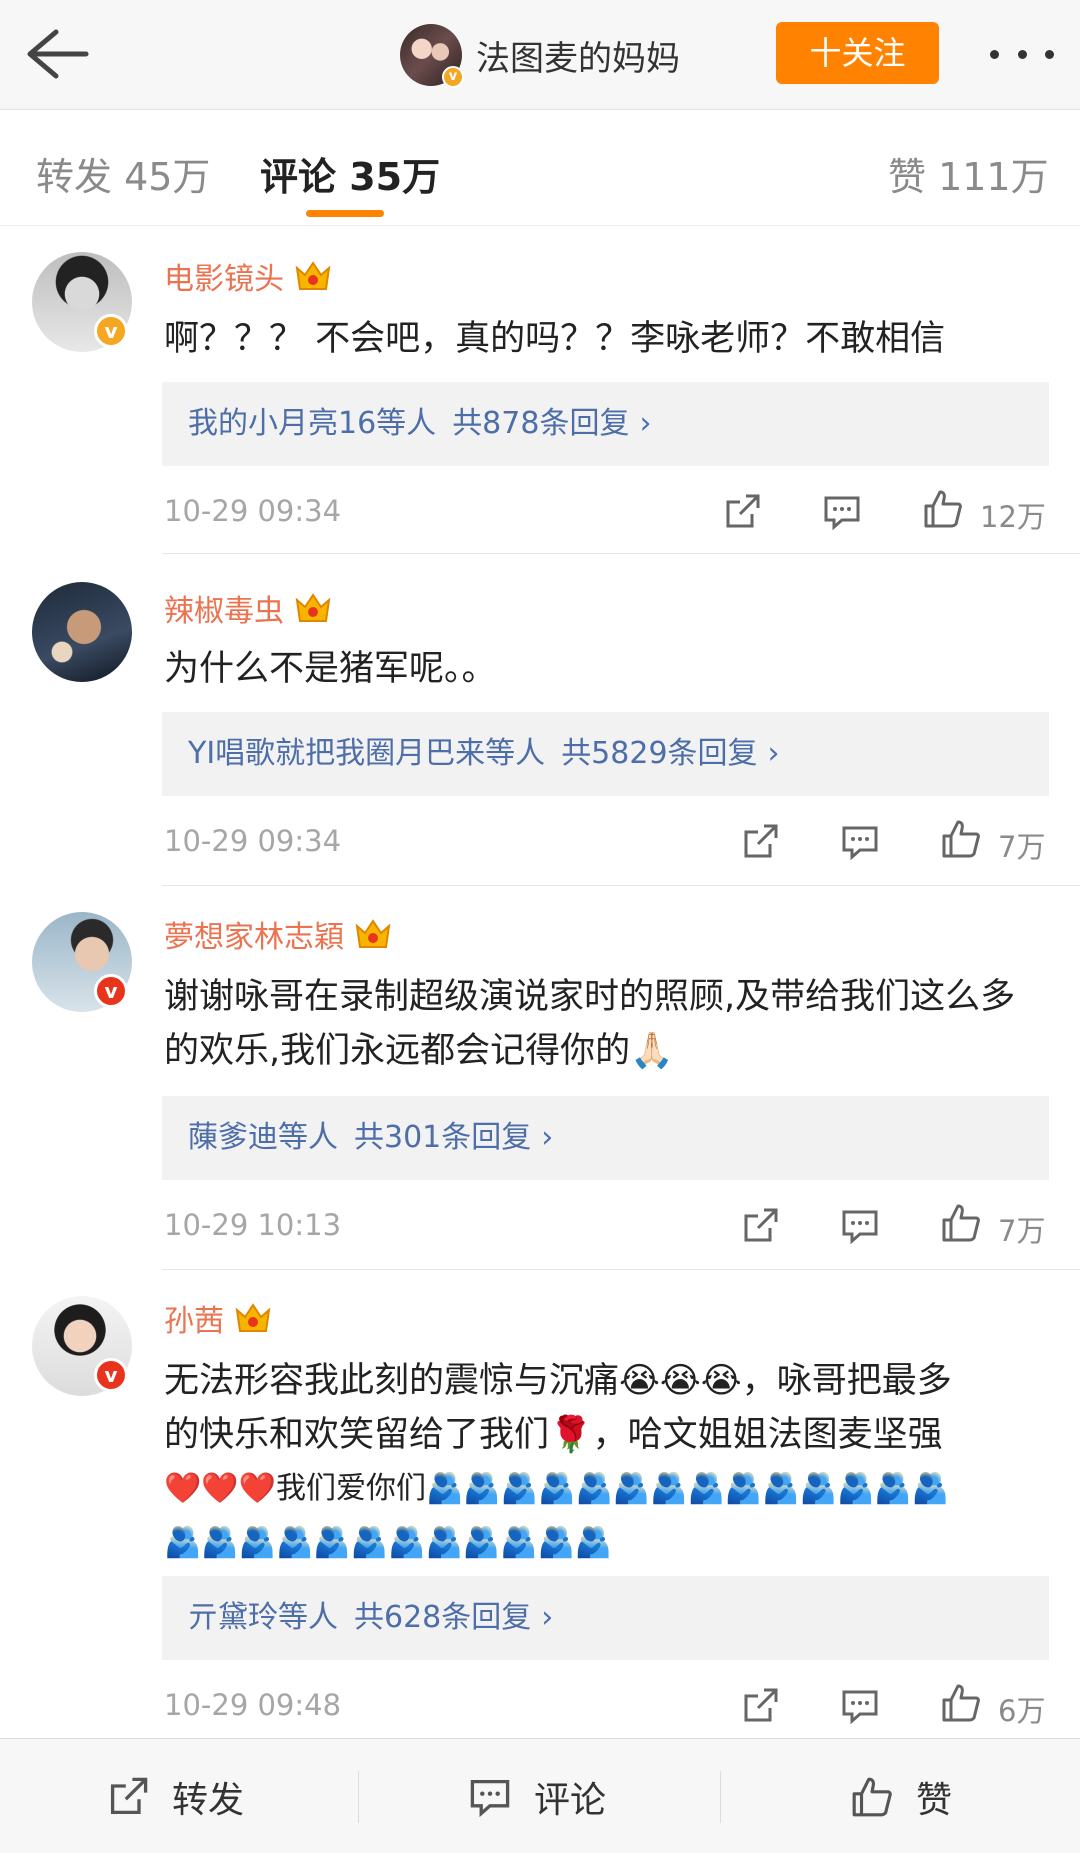 This screenshot has height=1853, width=1080. I want to click on commenter-name: 孙茜, so click(218, 1318).